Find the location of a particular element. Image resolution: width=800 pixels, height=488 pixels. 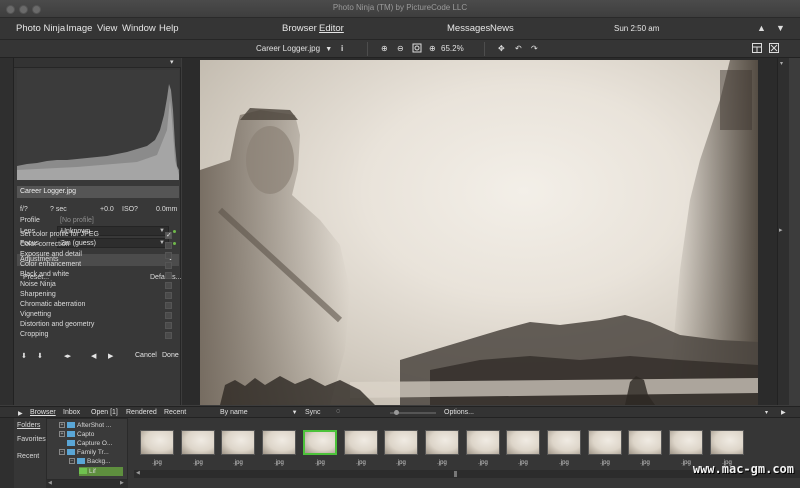

adjustment-item: Color enhancement is located at coordinates (50, 264).